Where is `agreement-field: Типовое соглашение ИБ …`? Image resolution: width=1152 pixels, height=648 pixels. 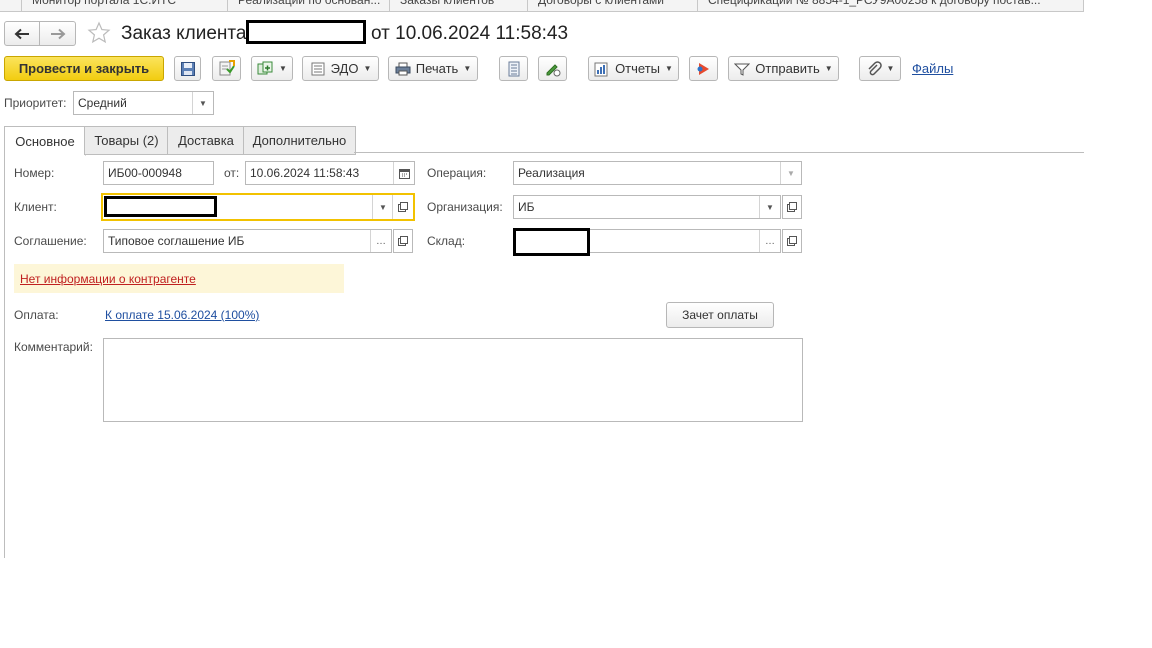
agreement-field: Типовое соглашение ИБ … is located at coordinates (247, 241).